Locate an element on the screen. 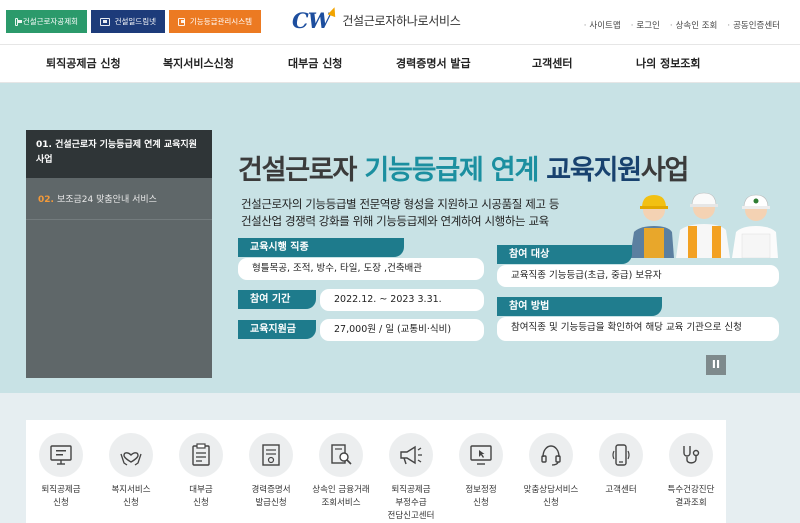 The width and height of the screenshot is (800, 523). quick-retirement-claim: 퇴직공제금 신청 is located at coordinates (61, 471).